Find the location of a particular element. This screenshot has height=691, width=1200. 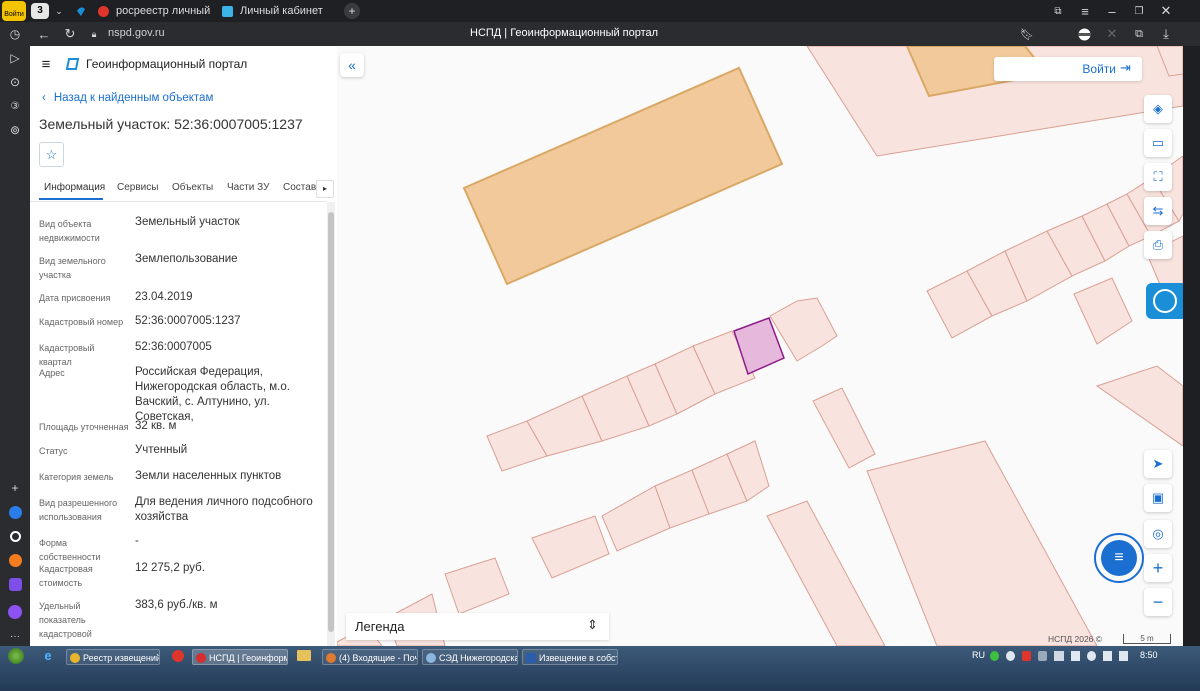

print-button: ⎙ is located at coordinates (1158, 245).